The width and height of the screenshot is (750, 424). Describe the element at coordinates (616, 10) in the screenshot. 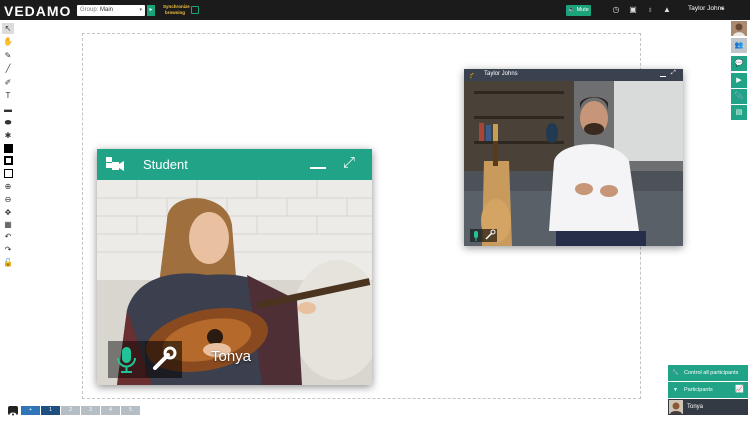

I see `clock-icon: ◷` at that location.